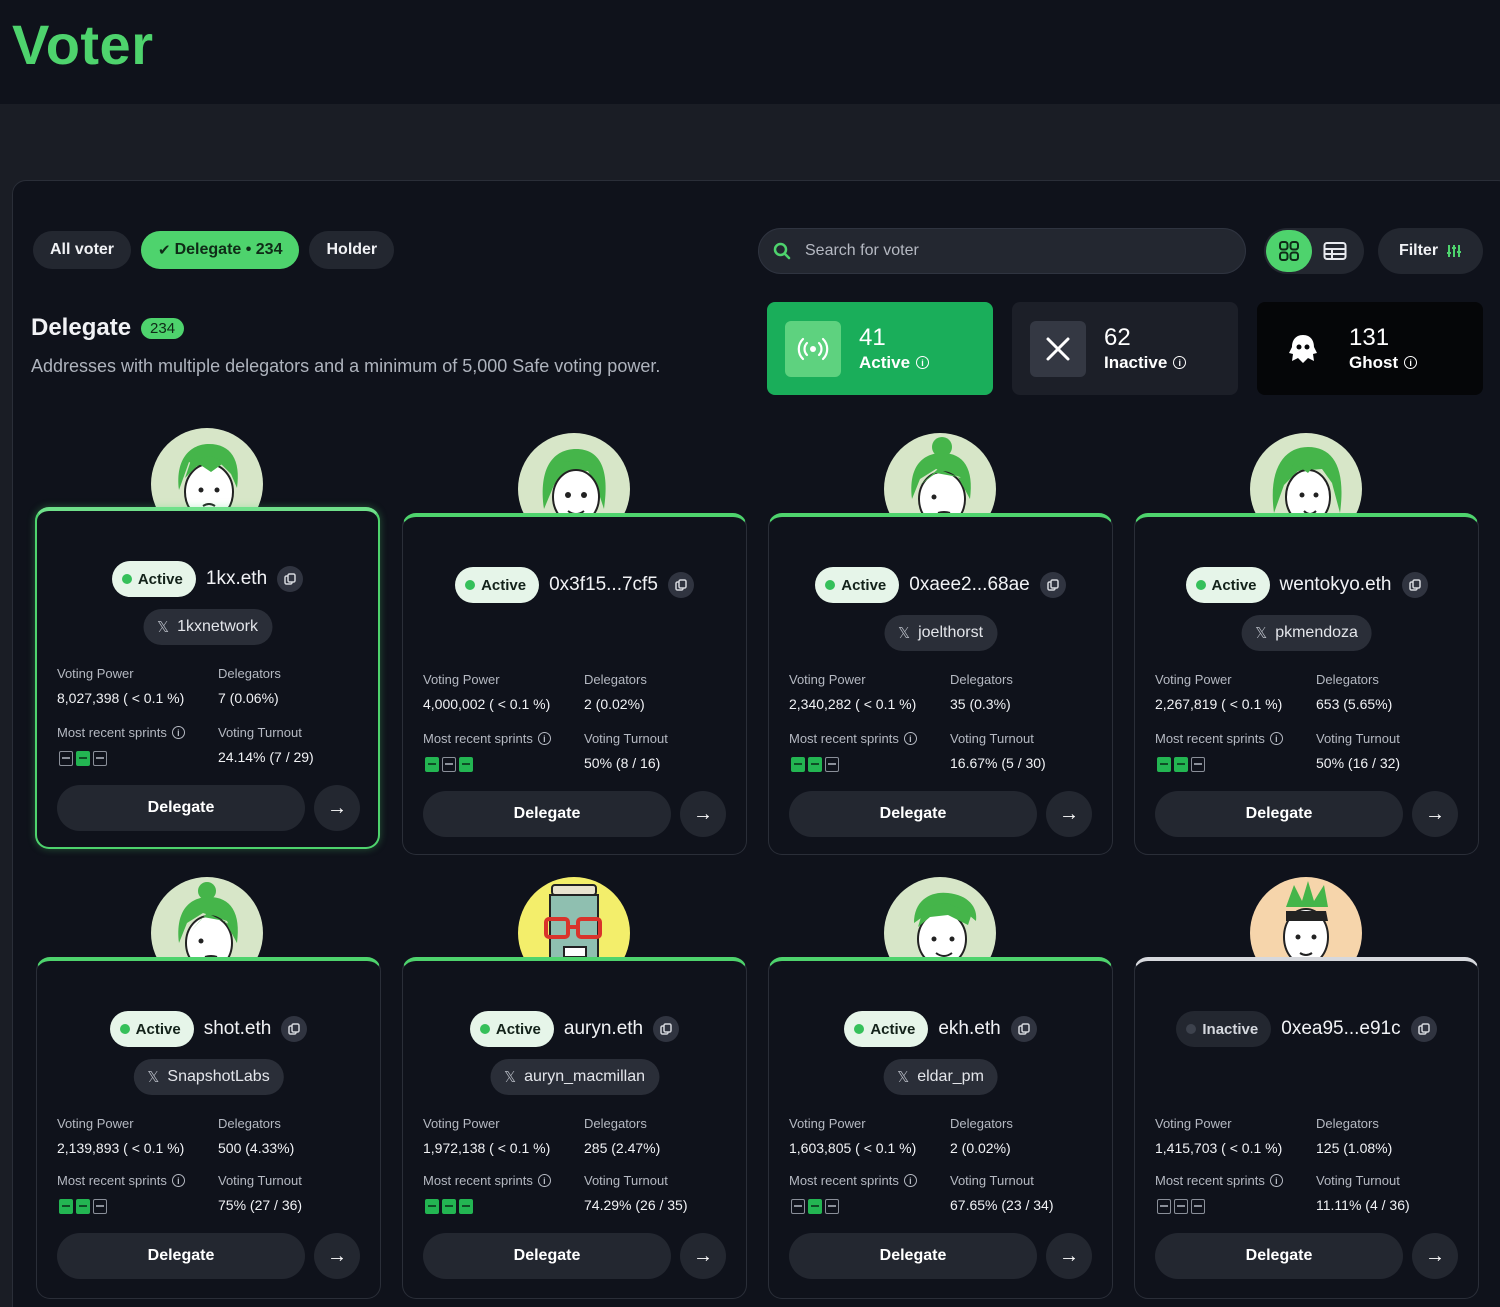 This screenshot has width=1500, height=1307. What do you see at coordinates (1181, 764) in the screenshot?
I see `sprint-indicators` at bounding box center [1181, 764].